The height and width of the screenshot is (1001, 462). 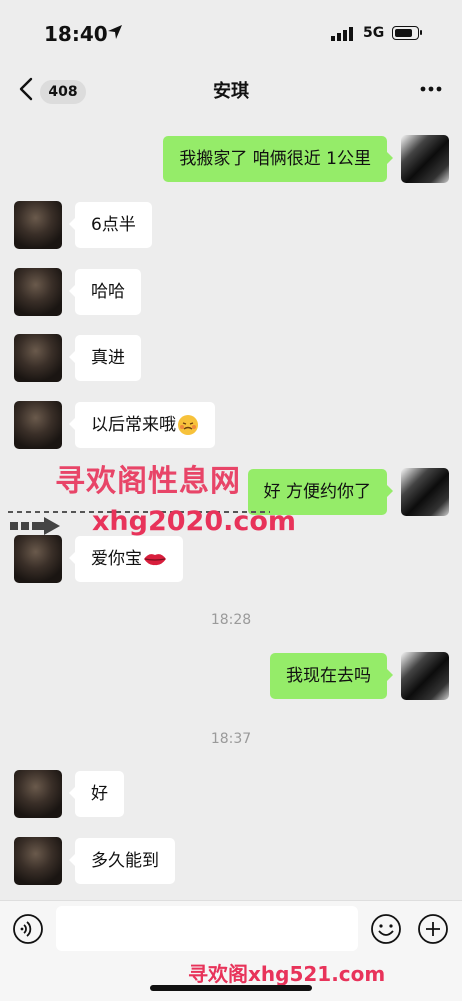 What do you see at coordinates (374, 33) in the screenshot?
I see `network-label: 5G` at bounding box center [374, 33].